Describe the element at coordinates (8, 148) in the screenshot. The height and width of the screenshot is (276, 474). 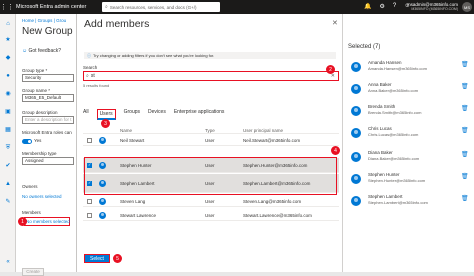
I see `protection-icon: ⛨` at that location.